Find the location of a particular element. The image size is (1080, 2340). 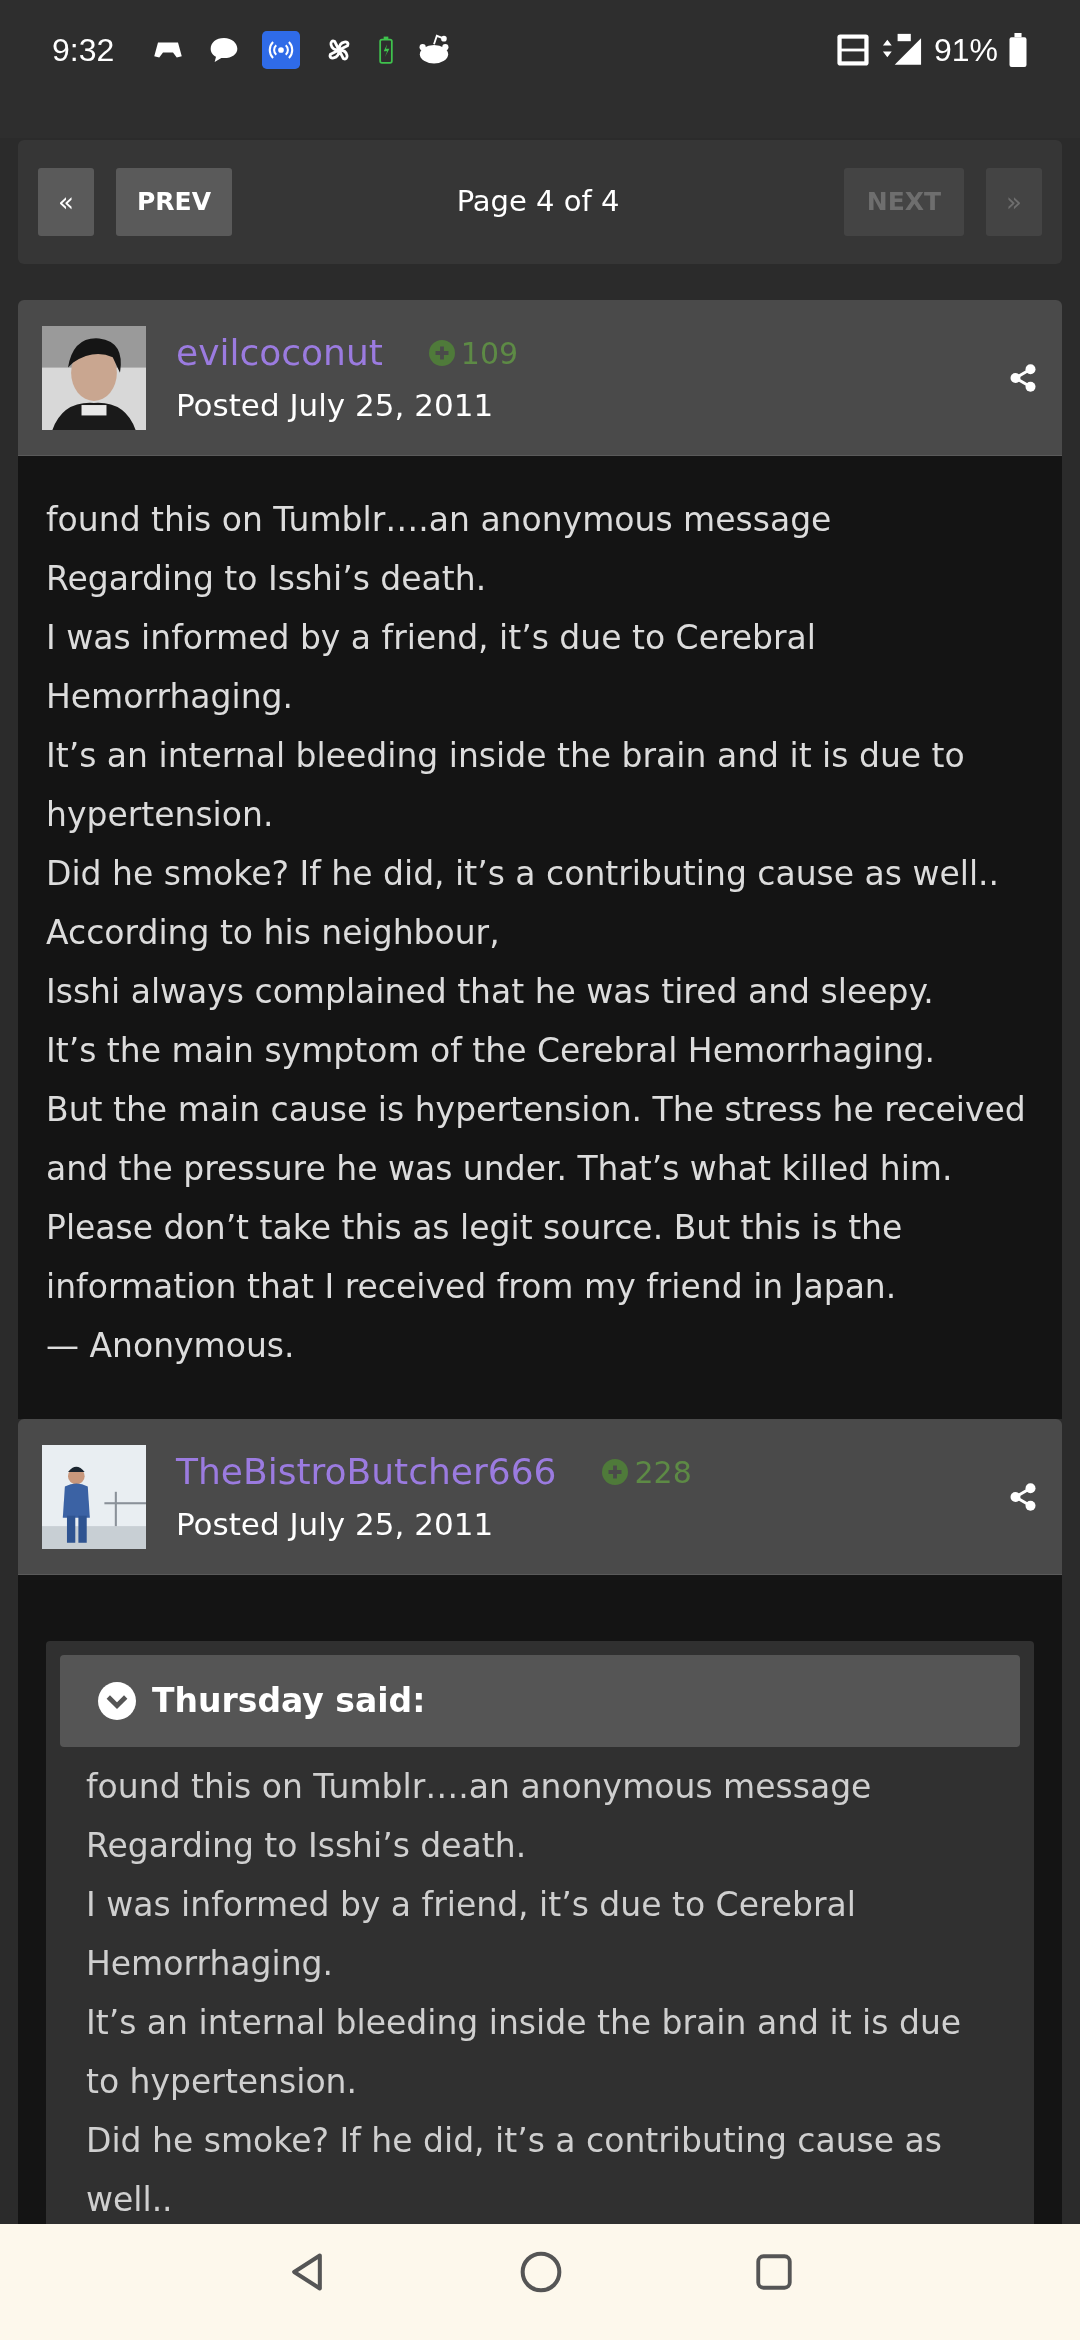

recent-apps-icon is located at coordinates (774, 2272).